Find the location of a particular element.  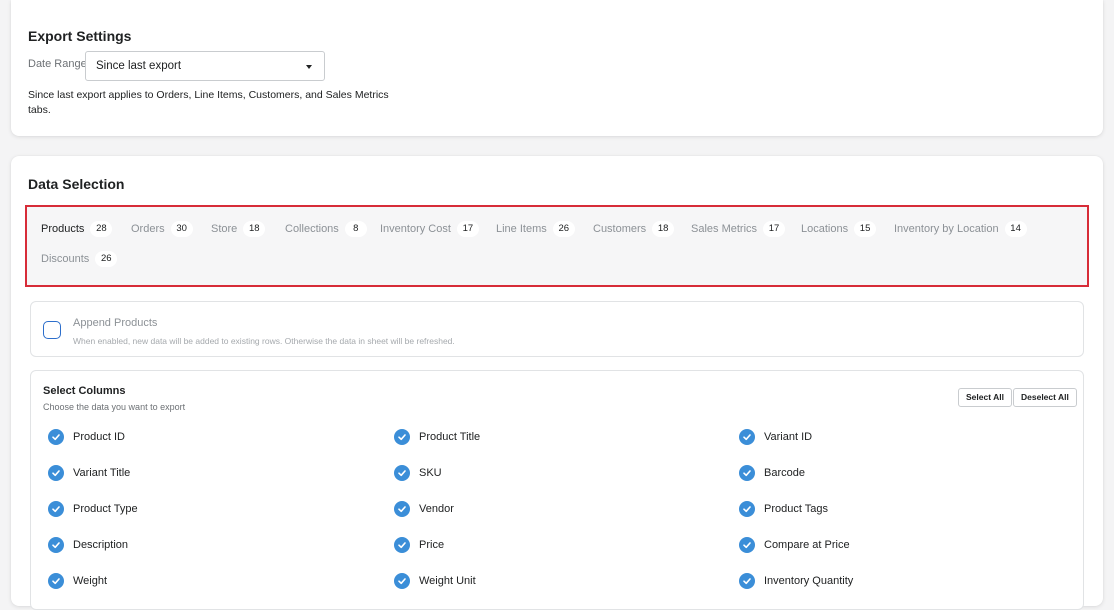

column-checkbox-label: Weight Unit is located at coordinates (447, 581).